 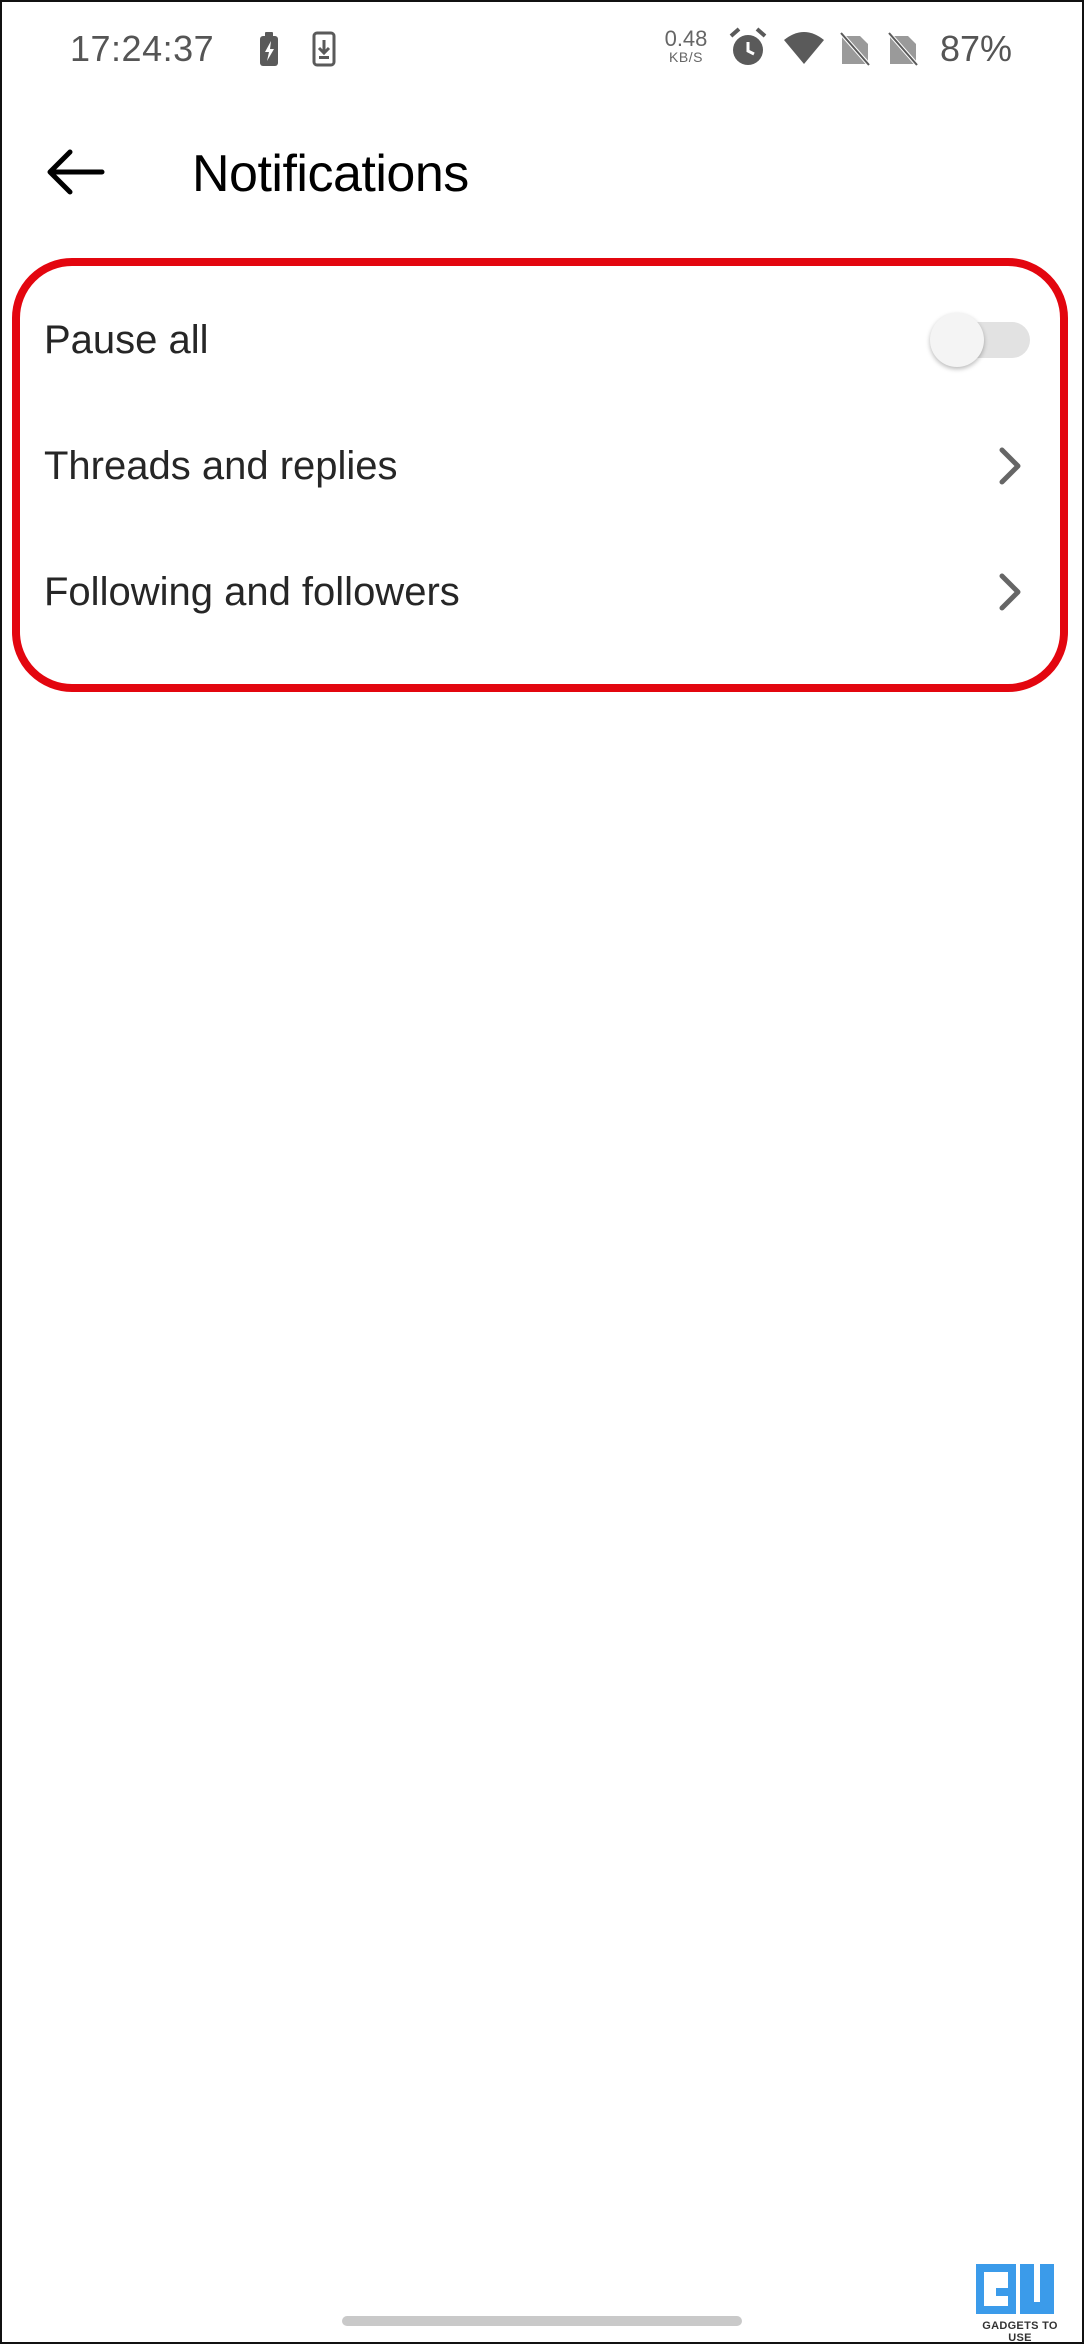 What do you see at coordinates (686, 38) in the screenshot?
I see `network-speed-value: 0.48` at bounding box center [686, 38].